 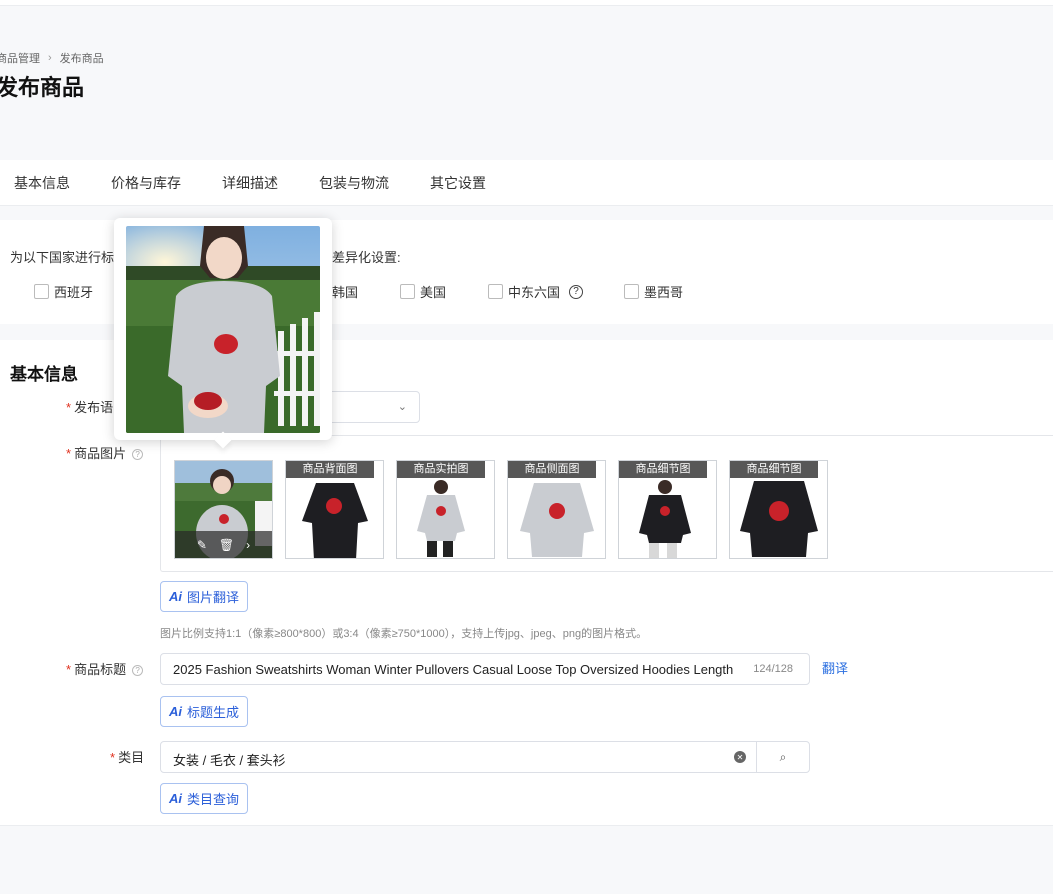 I want to click on country-prompt-suffix: 差异化设置:, so click(x=366, y=257).